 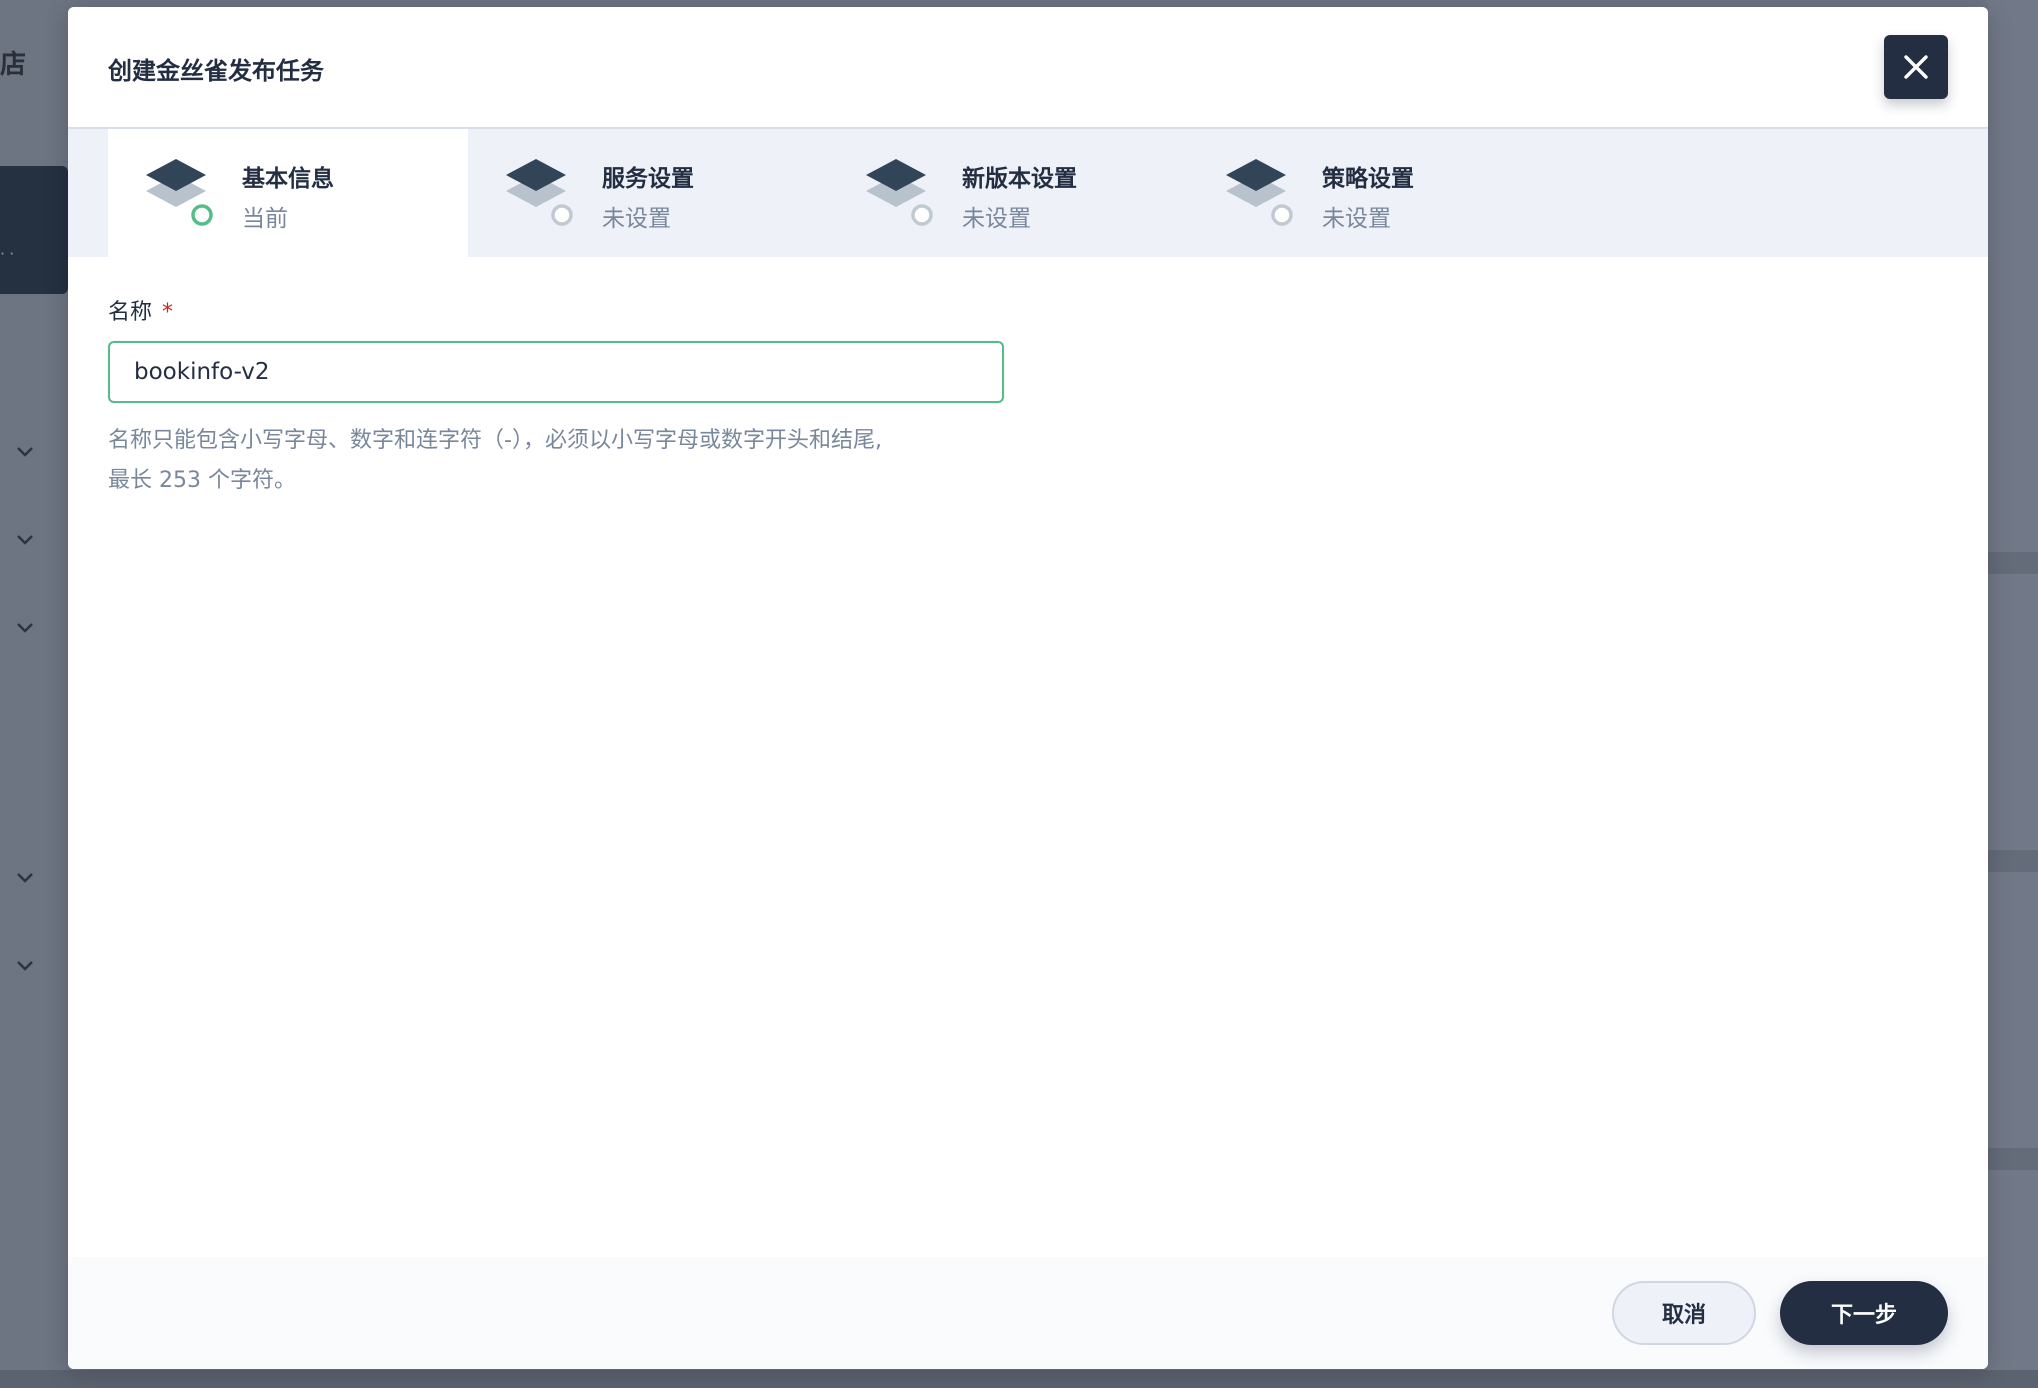 I want to click on background-store-text: 店, so click(x=13, y=65).